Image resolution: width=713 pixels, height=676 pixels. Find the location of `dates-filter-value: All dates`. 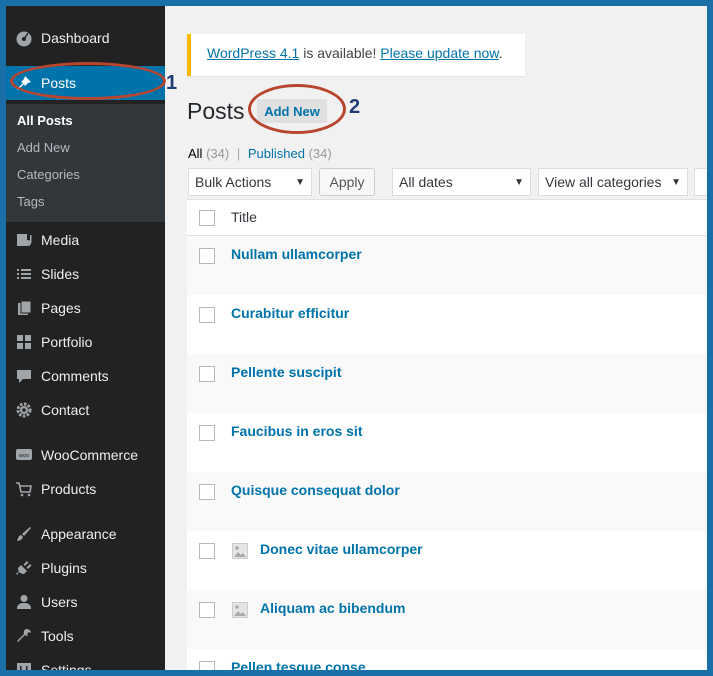

dates-filter-value: All dates is located at coordinates (426, 182).